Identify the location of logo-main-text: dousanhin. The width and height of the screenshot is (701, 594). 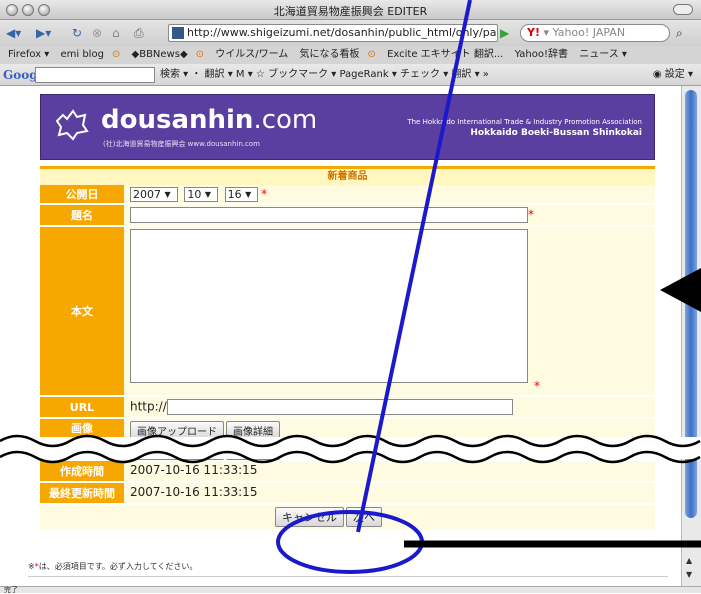
(177, 120).